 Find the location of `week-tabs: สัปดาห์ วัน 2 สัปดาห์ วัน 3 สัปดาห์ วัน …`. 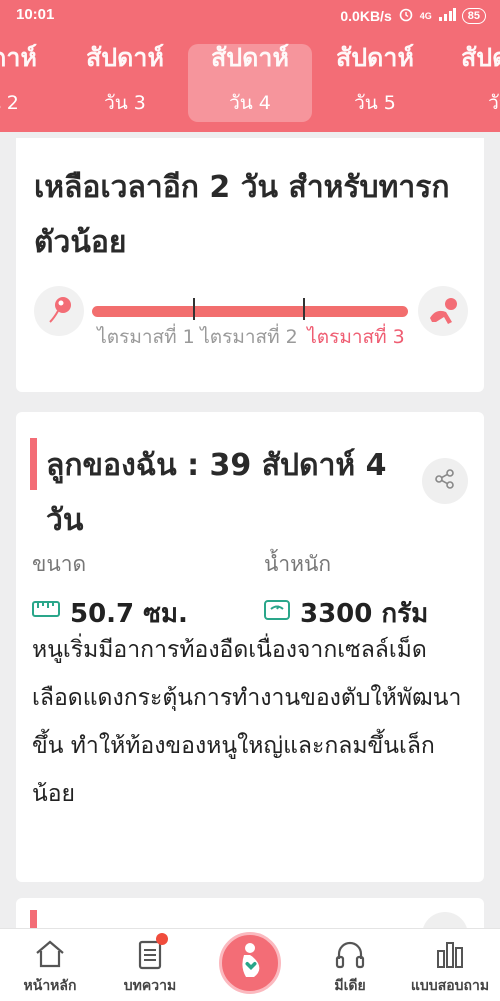

week-tabs: สัปดาห์ วัน 2 สัปดาห์ วัน 3 สัปดาห์ วัน … is located at coordinates (250, 82).